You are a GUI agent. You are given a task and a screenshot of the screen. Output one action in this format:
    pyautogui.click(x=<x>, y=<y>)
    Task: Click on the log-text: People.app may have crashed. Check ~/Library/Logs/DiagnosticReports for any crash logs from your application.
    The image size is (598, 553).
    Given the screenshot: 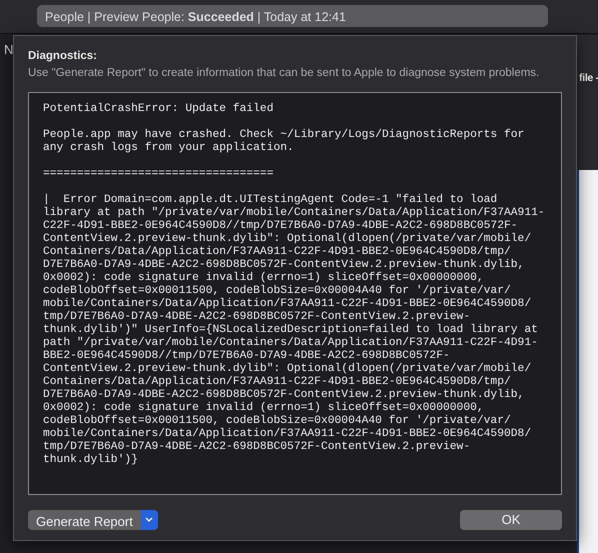 What is the action you would take?
    pyautogui.click(x=284, y=141)
    